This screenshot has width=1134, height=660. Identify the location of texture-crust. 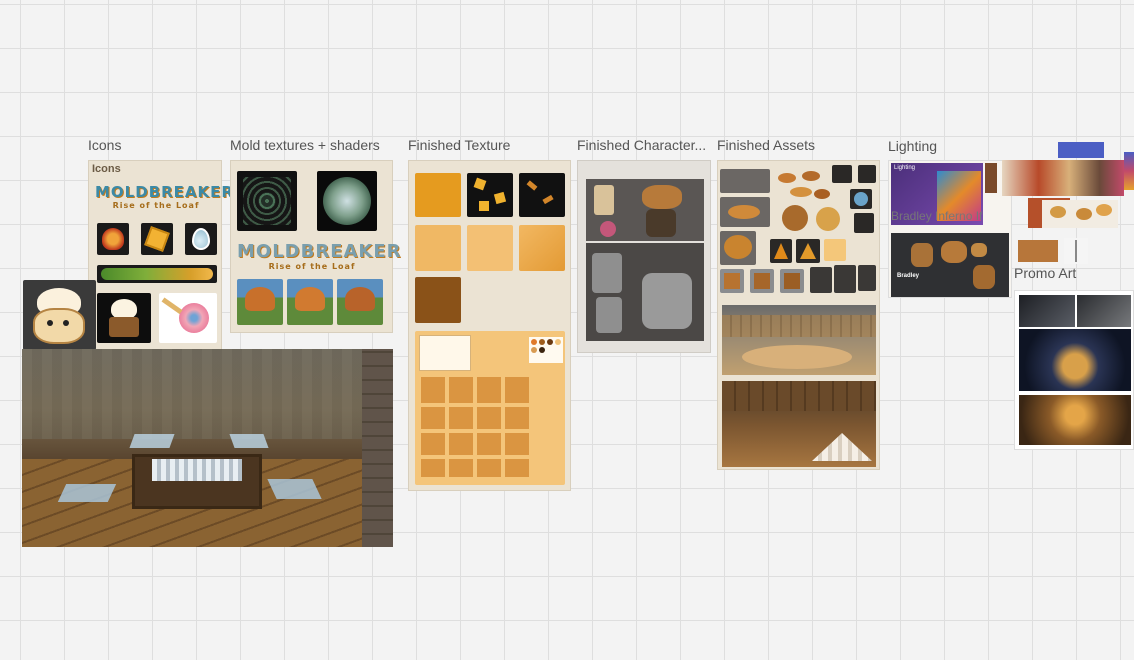
(438, 300).